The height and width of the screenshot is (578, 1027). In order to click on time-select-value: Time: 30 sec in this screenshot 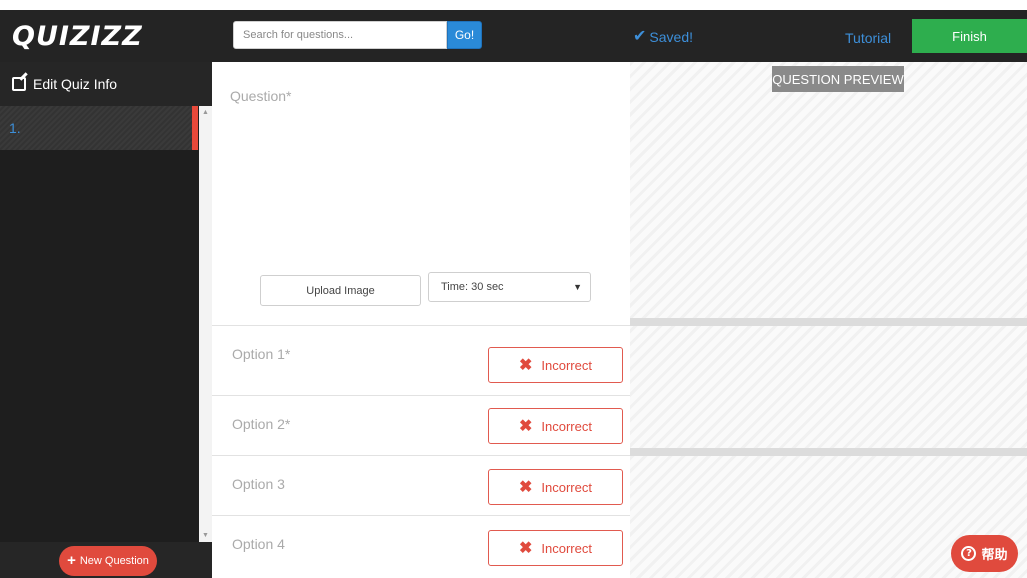, I will do `click(472, 287)`.